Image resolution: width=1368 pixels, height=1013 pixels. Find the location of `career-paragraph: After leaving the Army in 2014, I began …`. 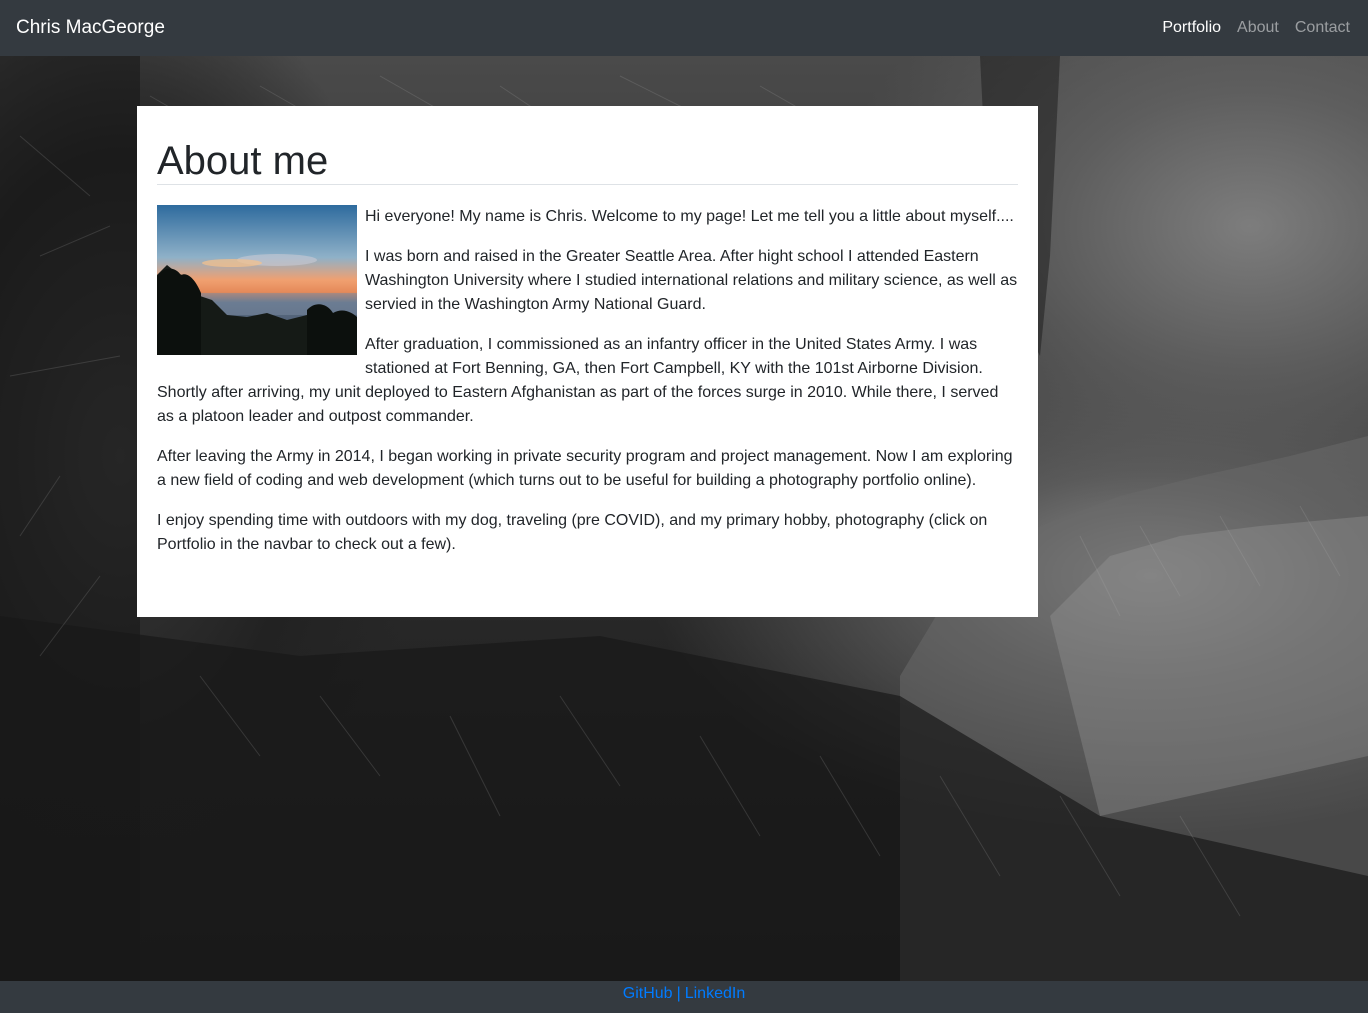

career-paragraph: After leaving the Army in 2014, I began … is located at coordinates (585, 468).